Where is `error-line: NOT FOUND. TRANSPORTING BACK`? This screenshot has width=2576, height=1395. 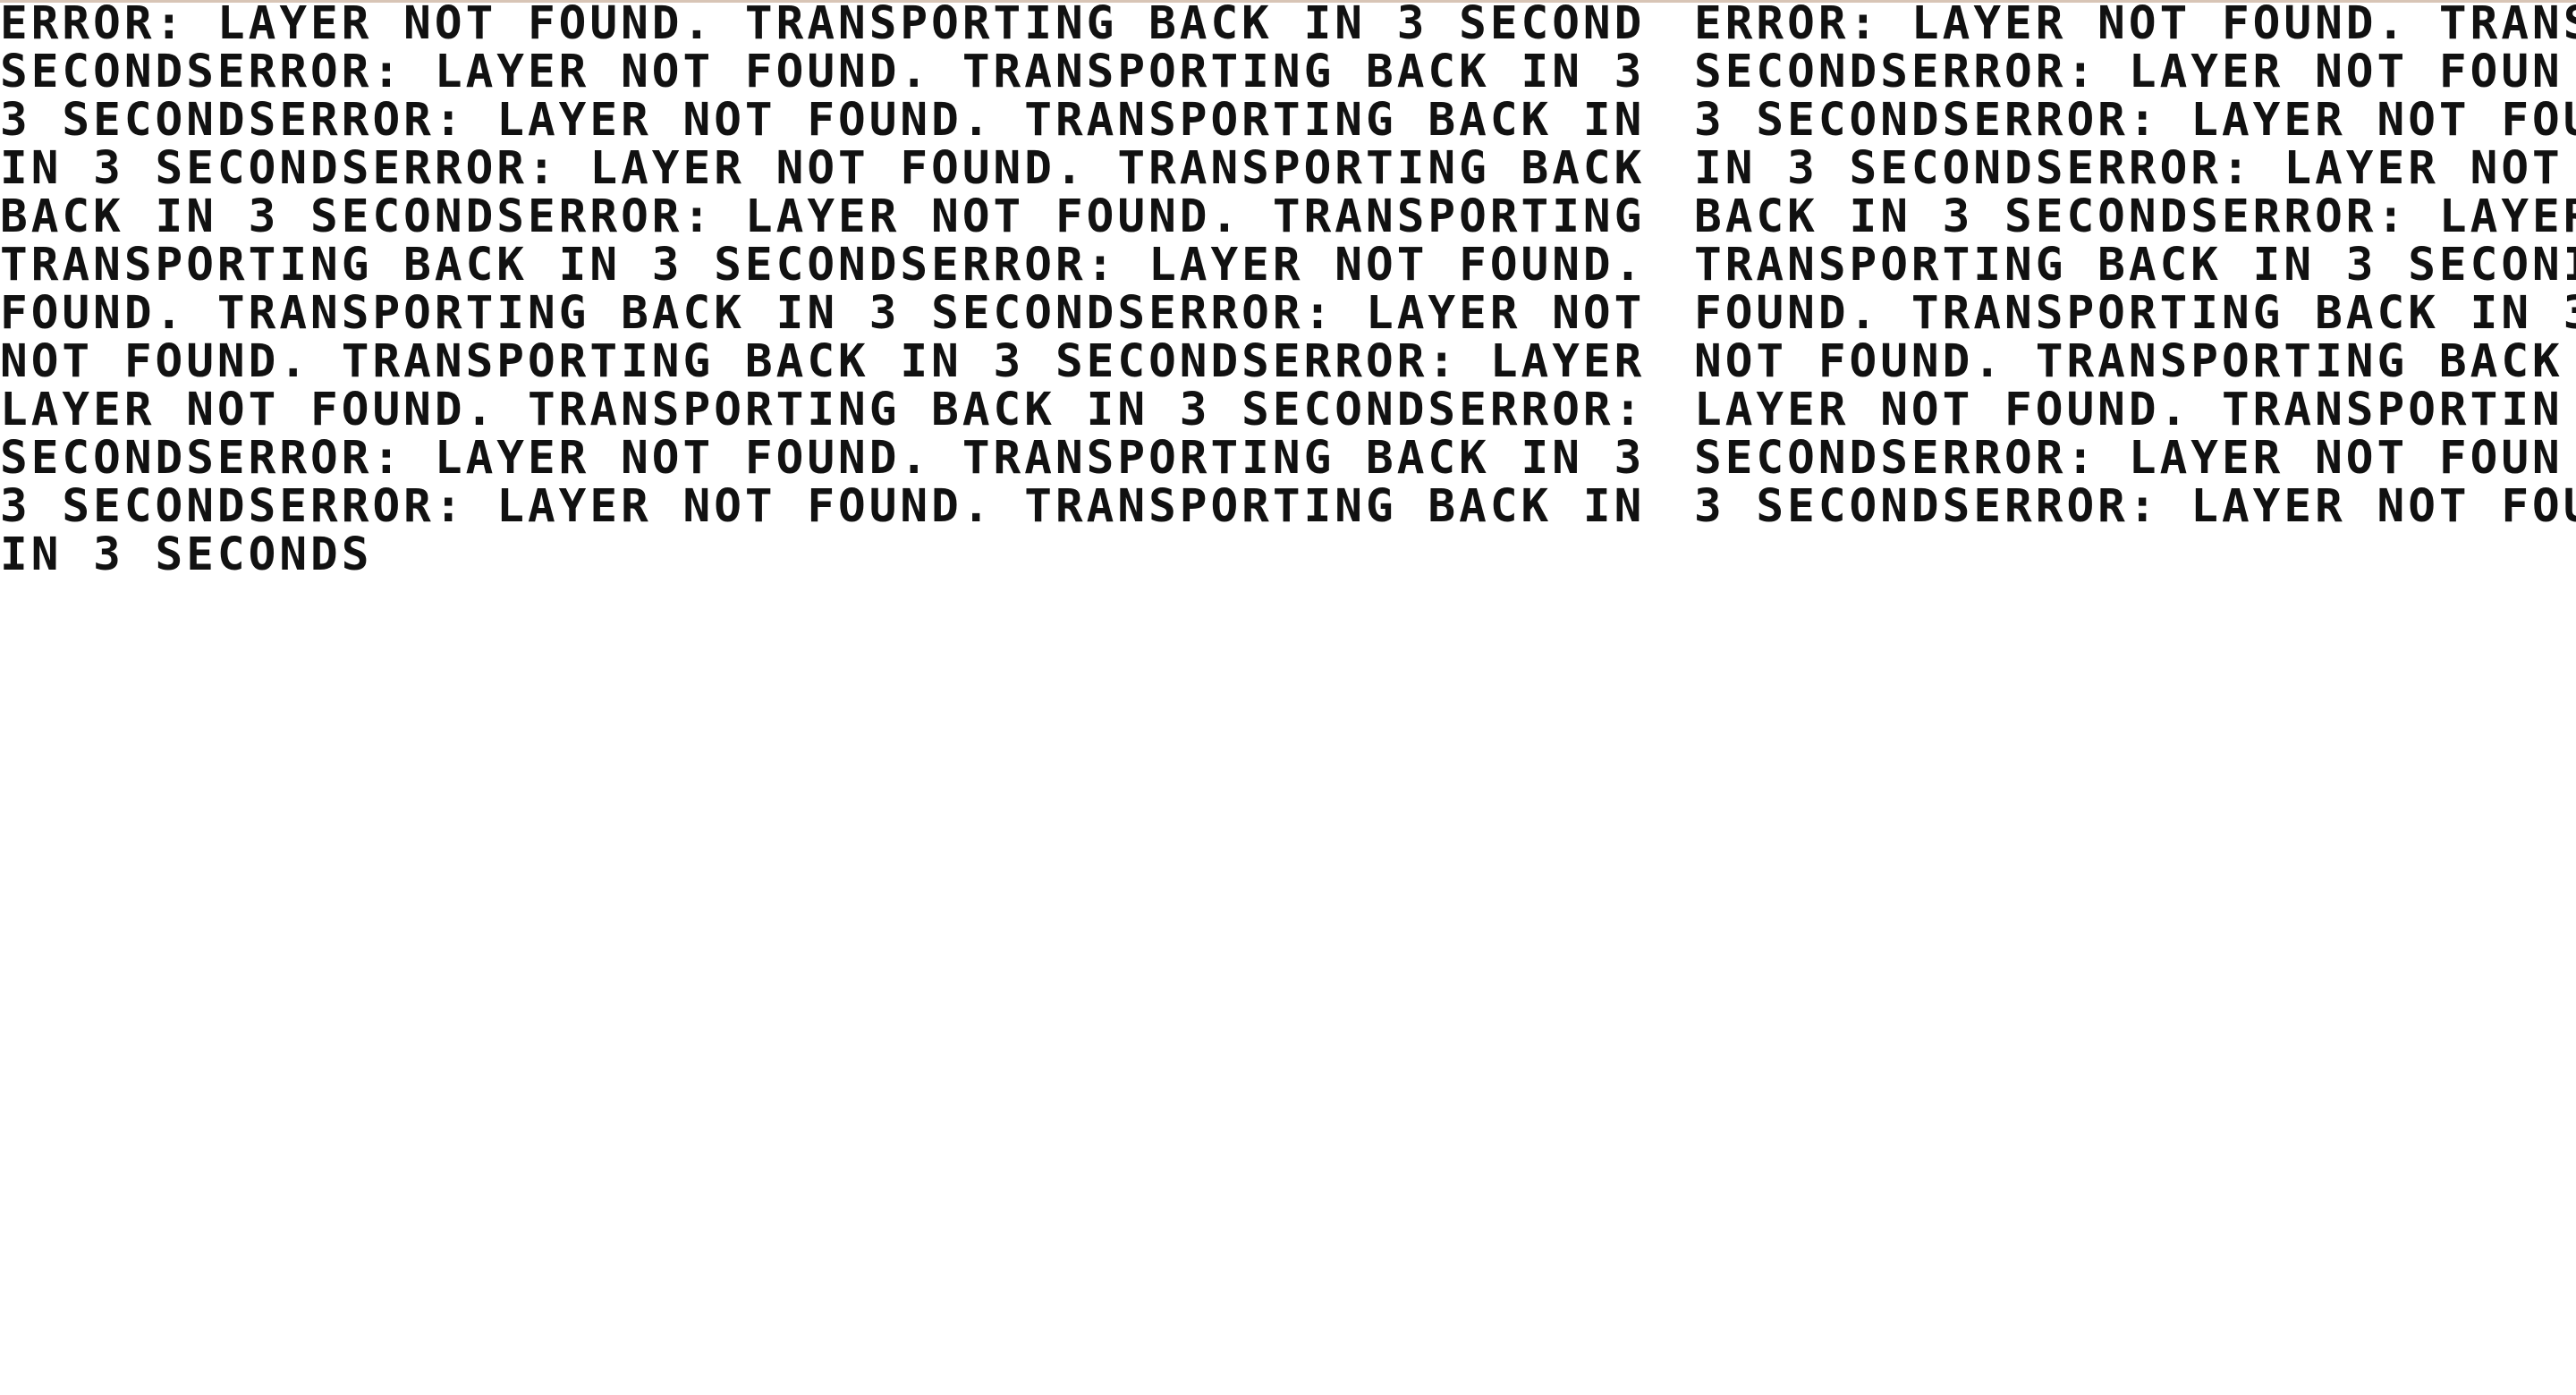 error-line: NOT FOUND. TRANSPORTING BACK is located at coordinates (2128, 361).